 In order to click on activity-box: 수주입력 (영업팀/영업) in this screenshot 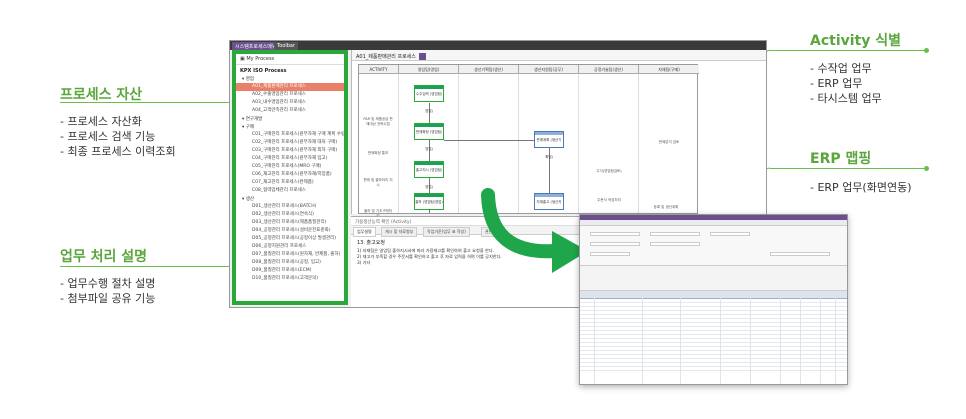, I will do `click(429, 99)`.